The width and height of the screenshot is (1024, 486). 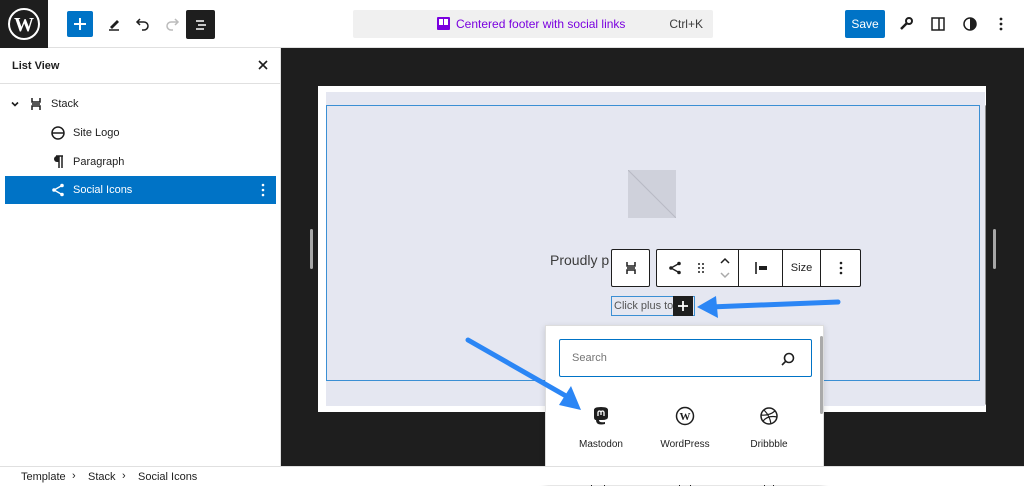 What do you see at coordinates (512, 475) in the screenshot?
I see `breadcrumb: Template › Stack › Social Icons` at bounding box center [512, 475].